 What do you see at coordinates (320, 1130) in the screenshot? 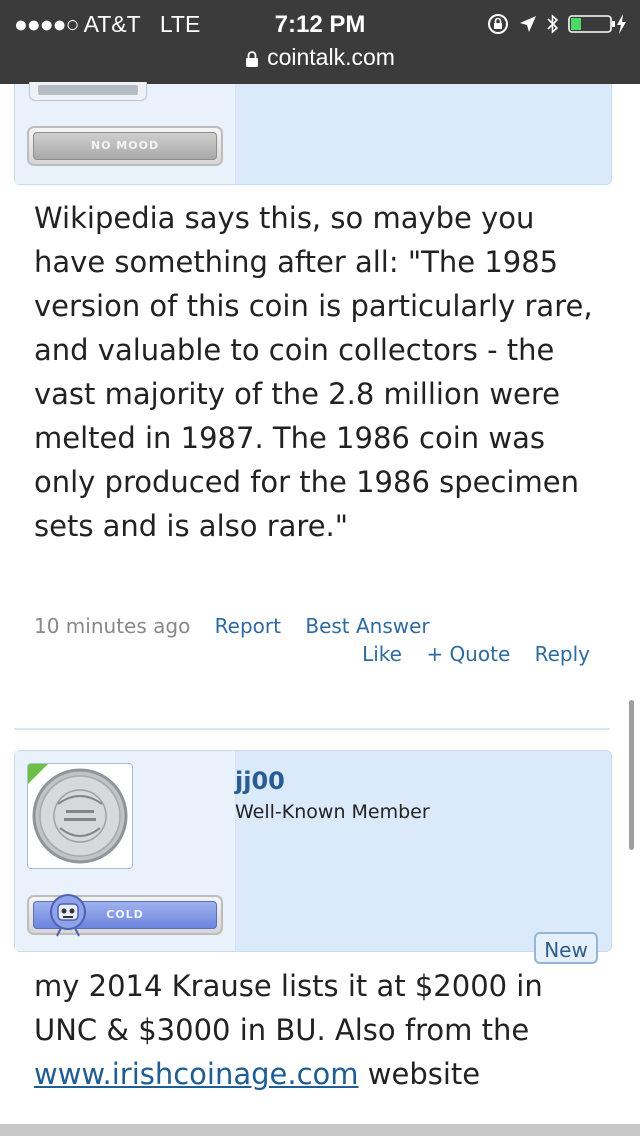
I see `bottom-toolbar-edge` at bounding box center [320, 1130].